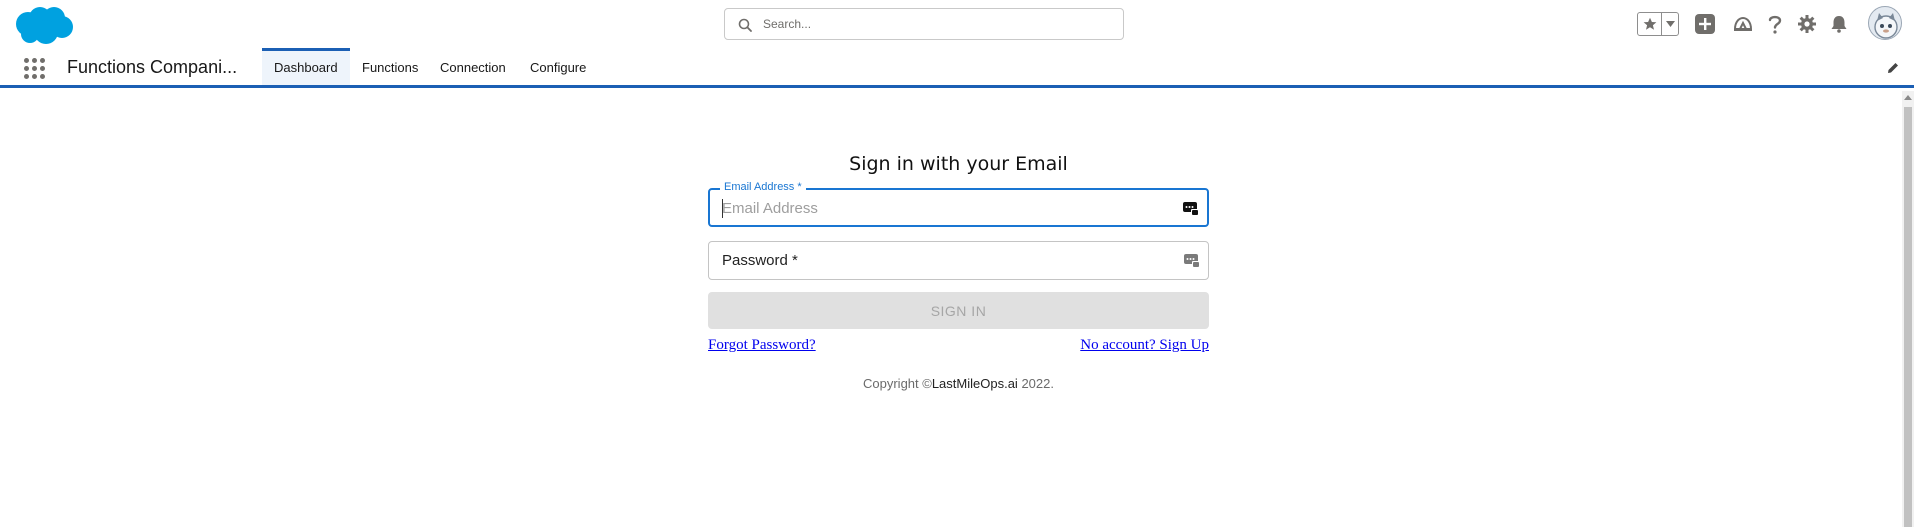  Describe the element at coordinates (390, 66) in the screenshot. I see `tab-functions: Functions` at that location.